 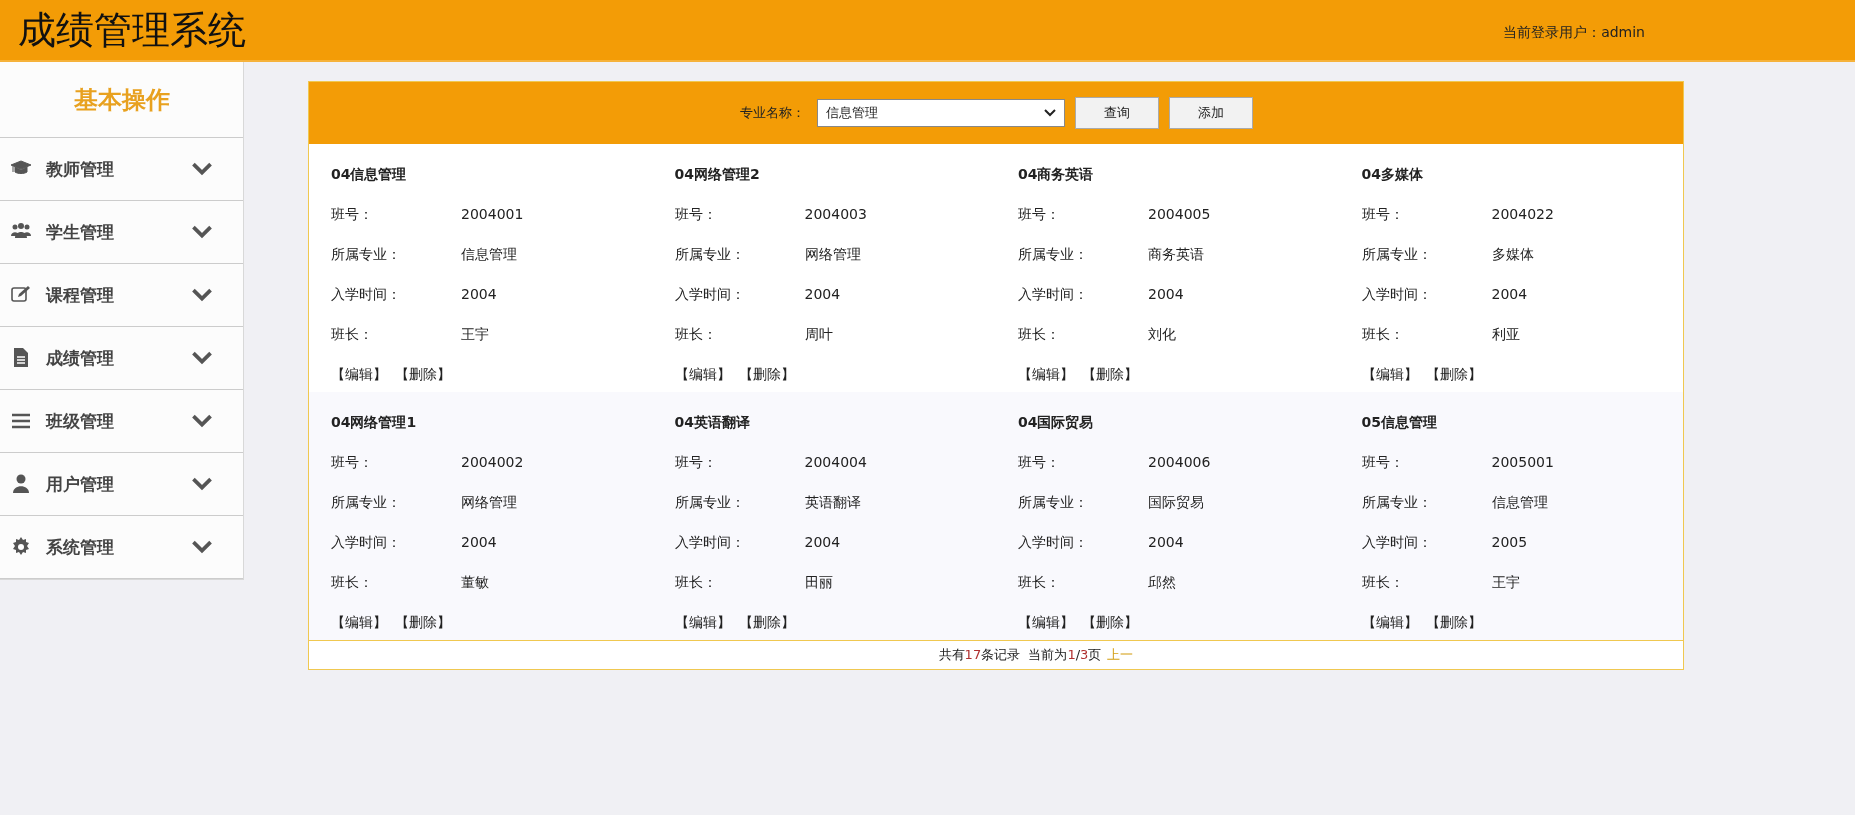 I want to click on record-summary: 共有17条记录 当前为 1/3页, so click(x=1020, y=655).